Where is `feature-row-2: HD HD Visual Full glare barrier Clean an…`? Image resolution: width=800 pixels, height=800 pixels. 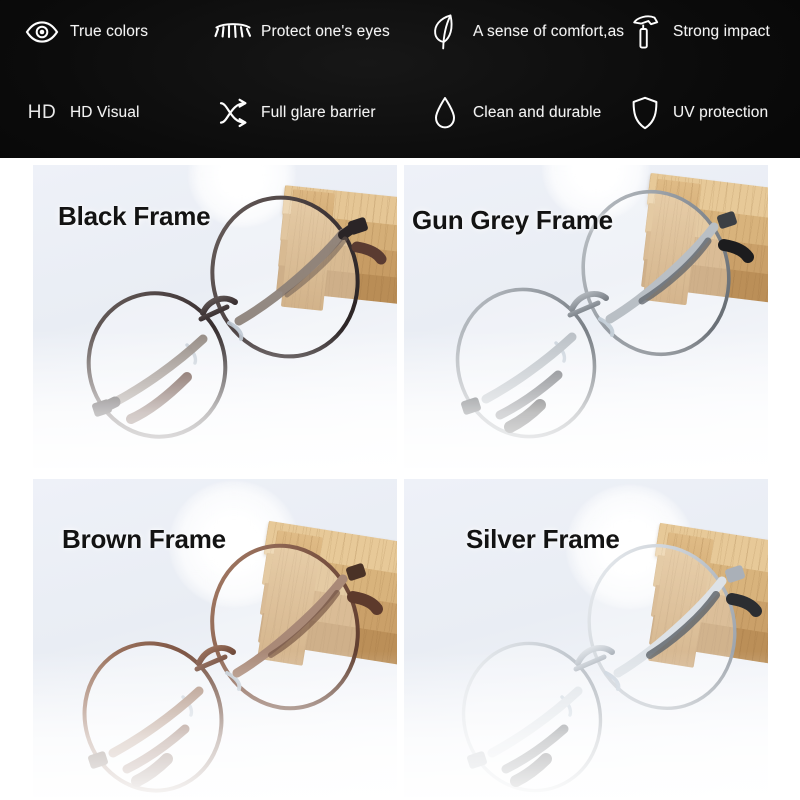
feature-row-2: HD HD Visual Full glare barrier Clean an… is located at coordinates (400, 113).